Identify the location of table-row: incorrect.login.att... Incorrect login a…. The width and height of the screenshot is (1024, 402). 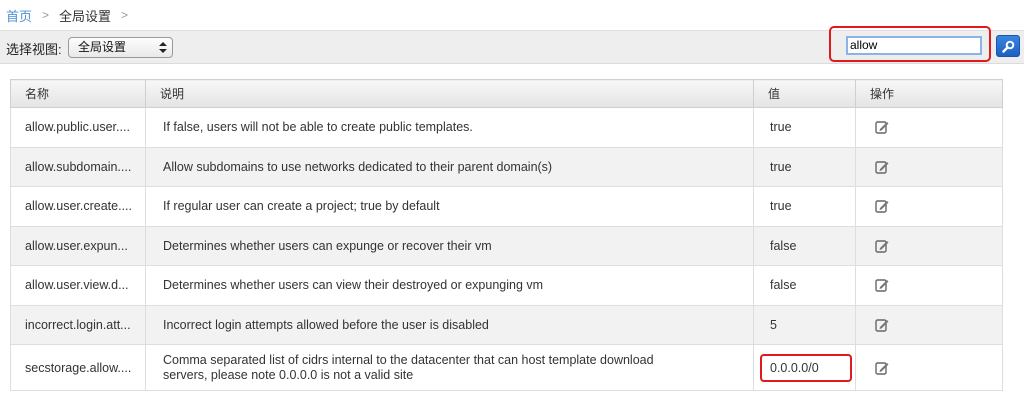
(506, 324).